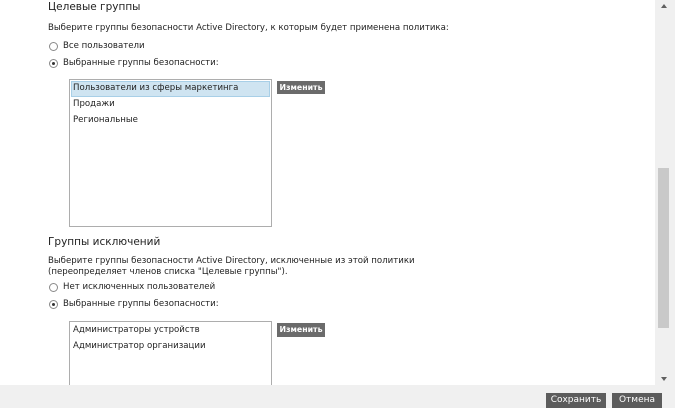  I want to click on dialog-footer: Сохранить Отмена, so click(337, 396).